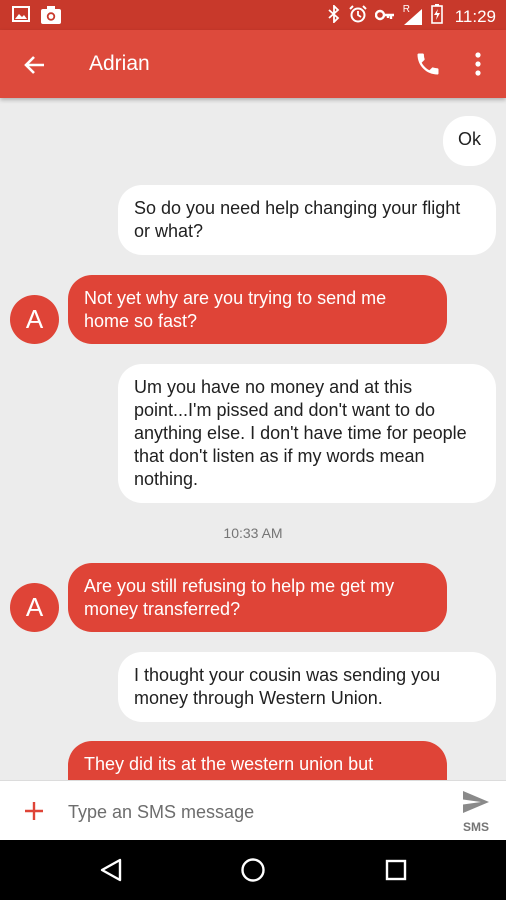 This screenshot has width=506, height=900. I want to click on signal-icon: R, so click(413, 15).